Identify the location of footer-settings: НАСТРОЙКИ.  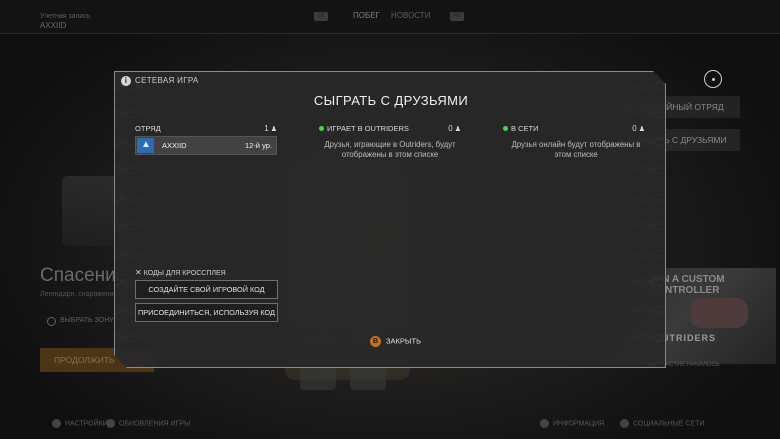
(80, 423).